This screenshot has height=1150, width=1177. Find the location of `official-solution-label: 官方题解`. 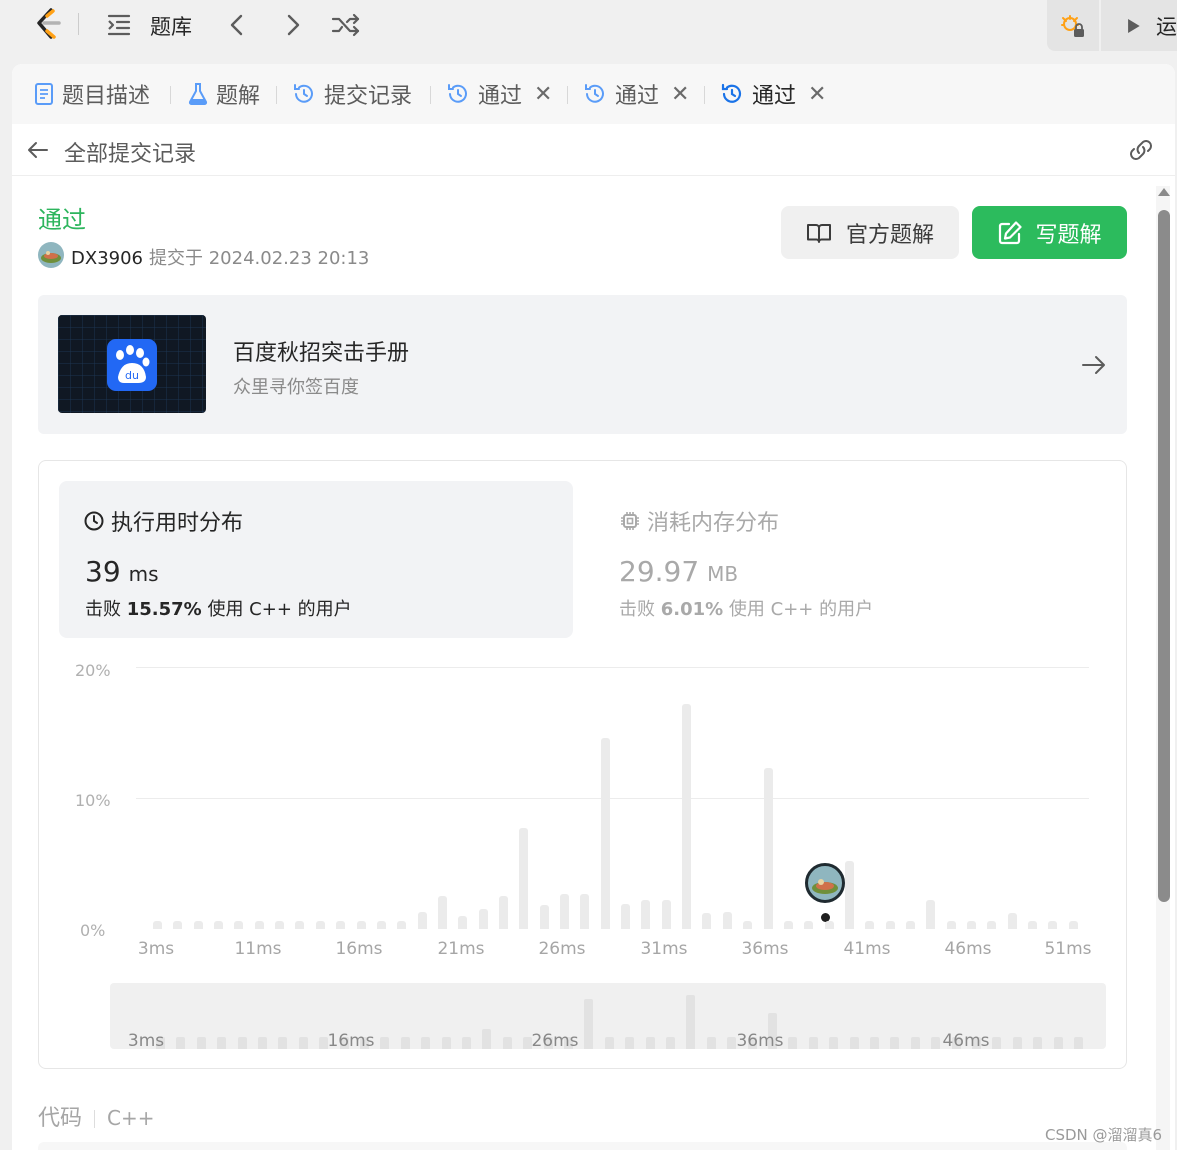

official-solution-label: 官方题解 is located at coordinates (889, 235).